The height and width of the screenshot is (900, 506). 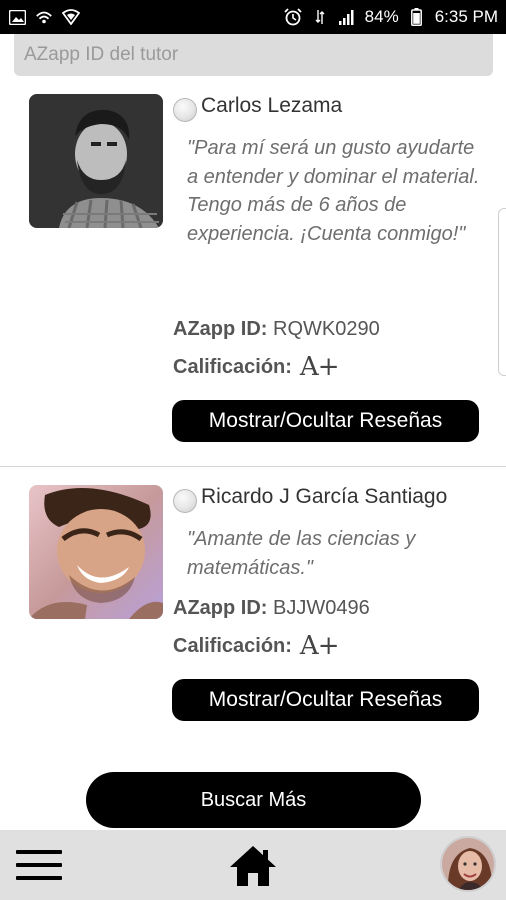 I want to click on tutor-id-search, so click(x=253, y=55).